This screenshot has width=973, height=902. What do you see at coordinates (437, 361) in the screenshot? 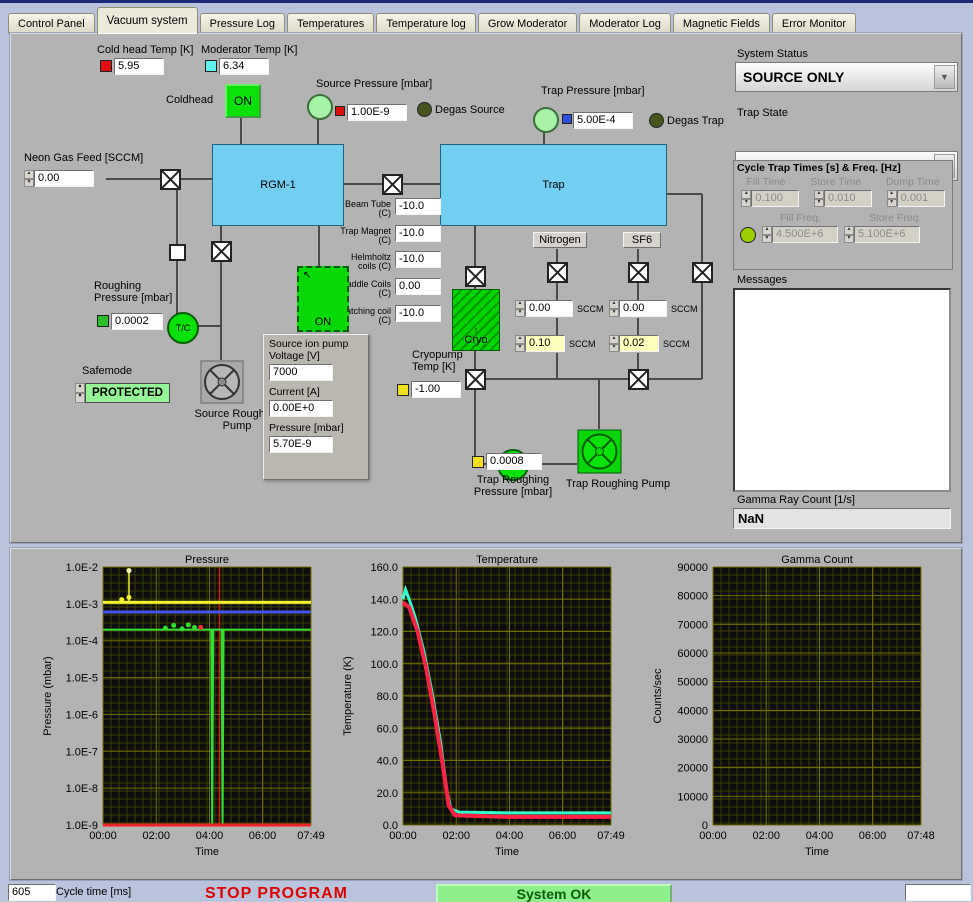
I see `cryopump-temp-label: Cryopump Temp [K]` at bounding box center [437, 361].